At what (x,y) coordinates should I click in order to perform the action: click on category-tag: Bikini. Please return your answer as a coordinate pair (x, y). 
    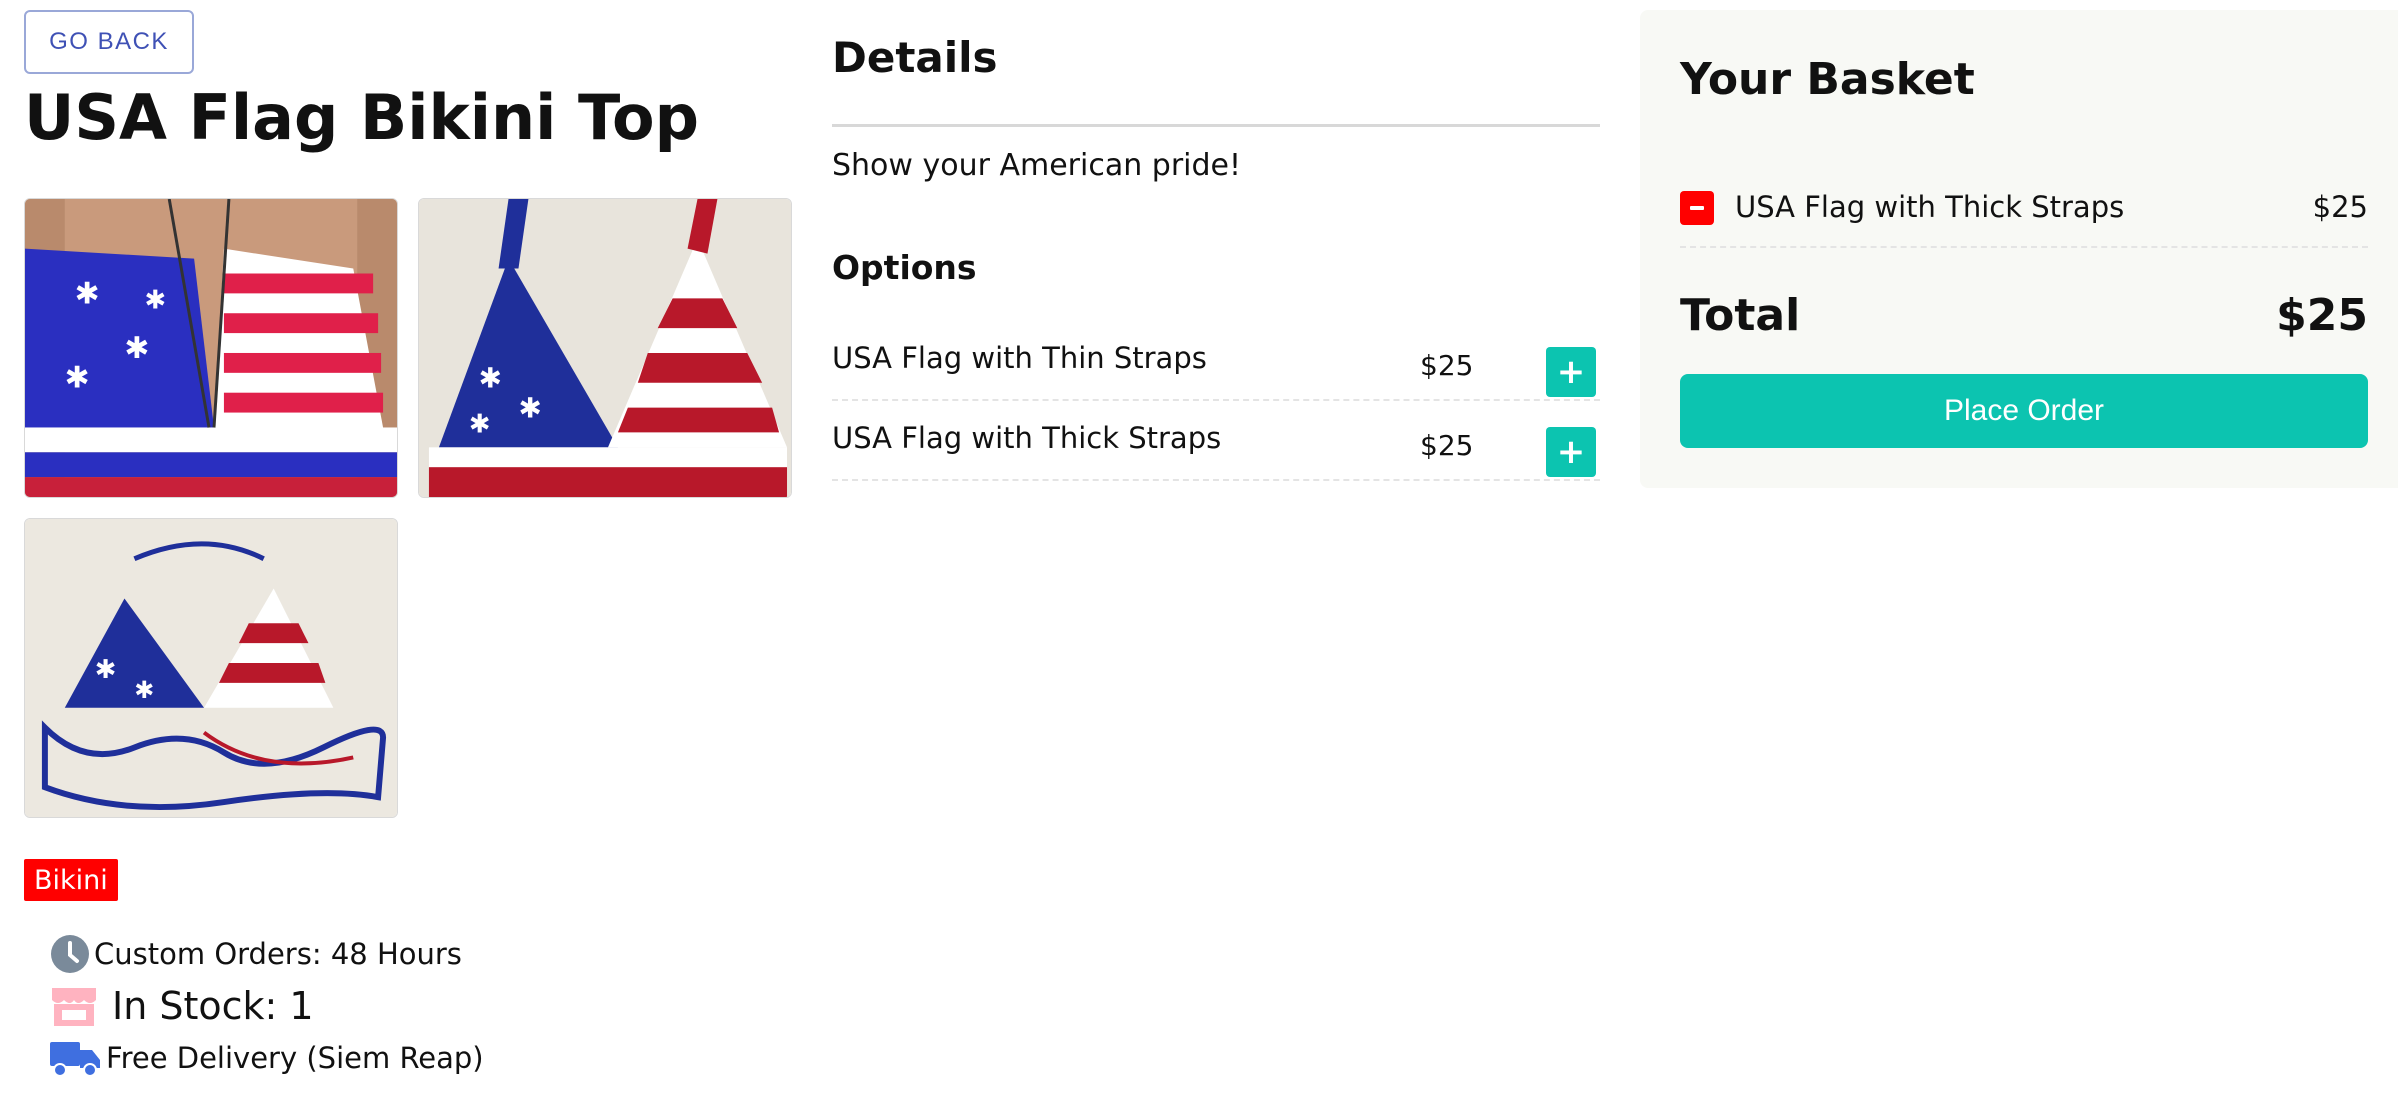
    Looking at the image, I should click on (71, 880).